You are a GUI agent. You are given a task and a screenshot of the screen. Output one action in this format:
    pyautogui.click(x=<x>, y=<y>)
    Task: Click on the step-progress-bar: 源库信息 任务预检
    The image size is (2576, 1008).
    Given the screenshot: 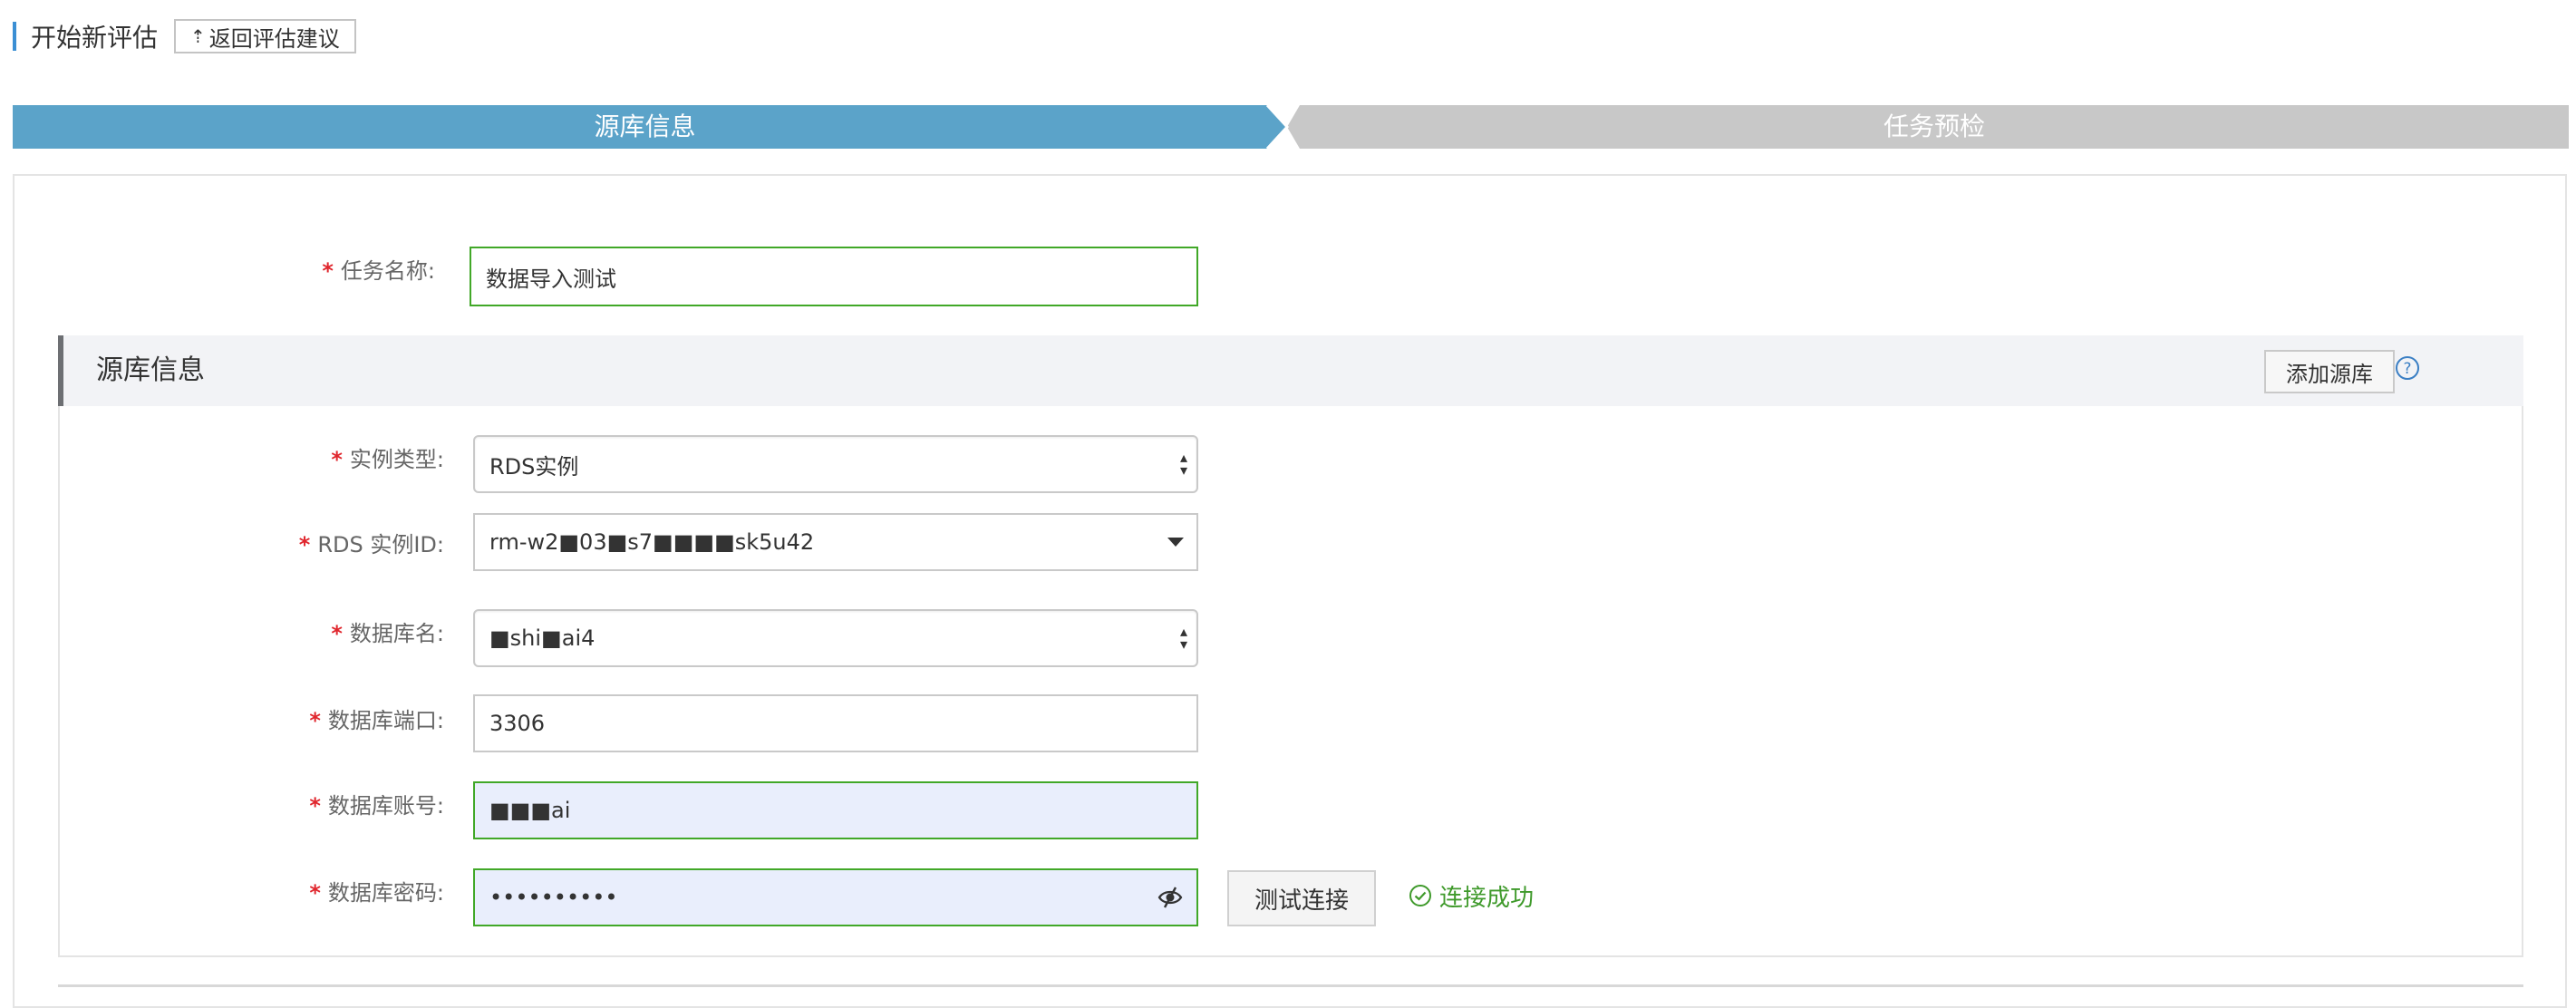 What is the action you would take?
    pyautogui.click(x=1291, y=127)
    